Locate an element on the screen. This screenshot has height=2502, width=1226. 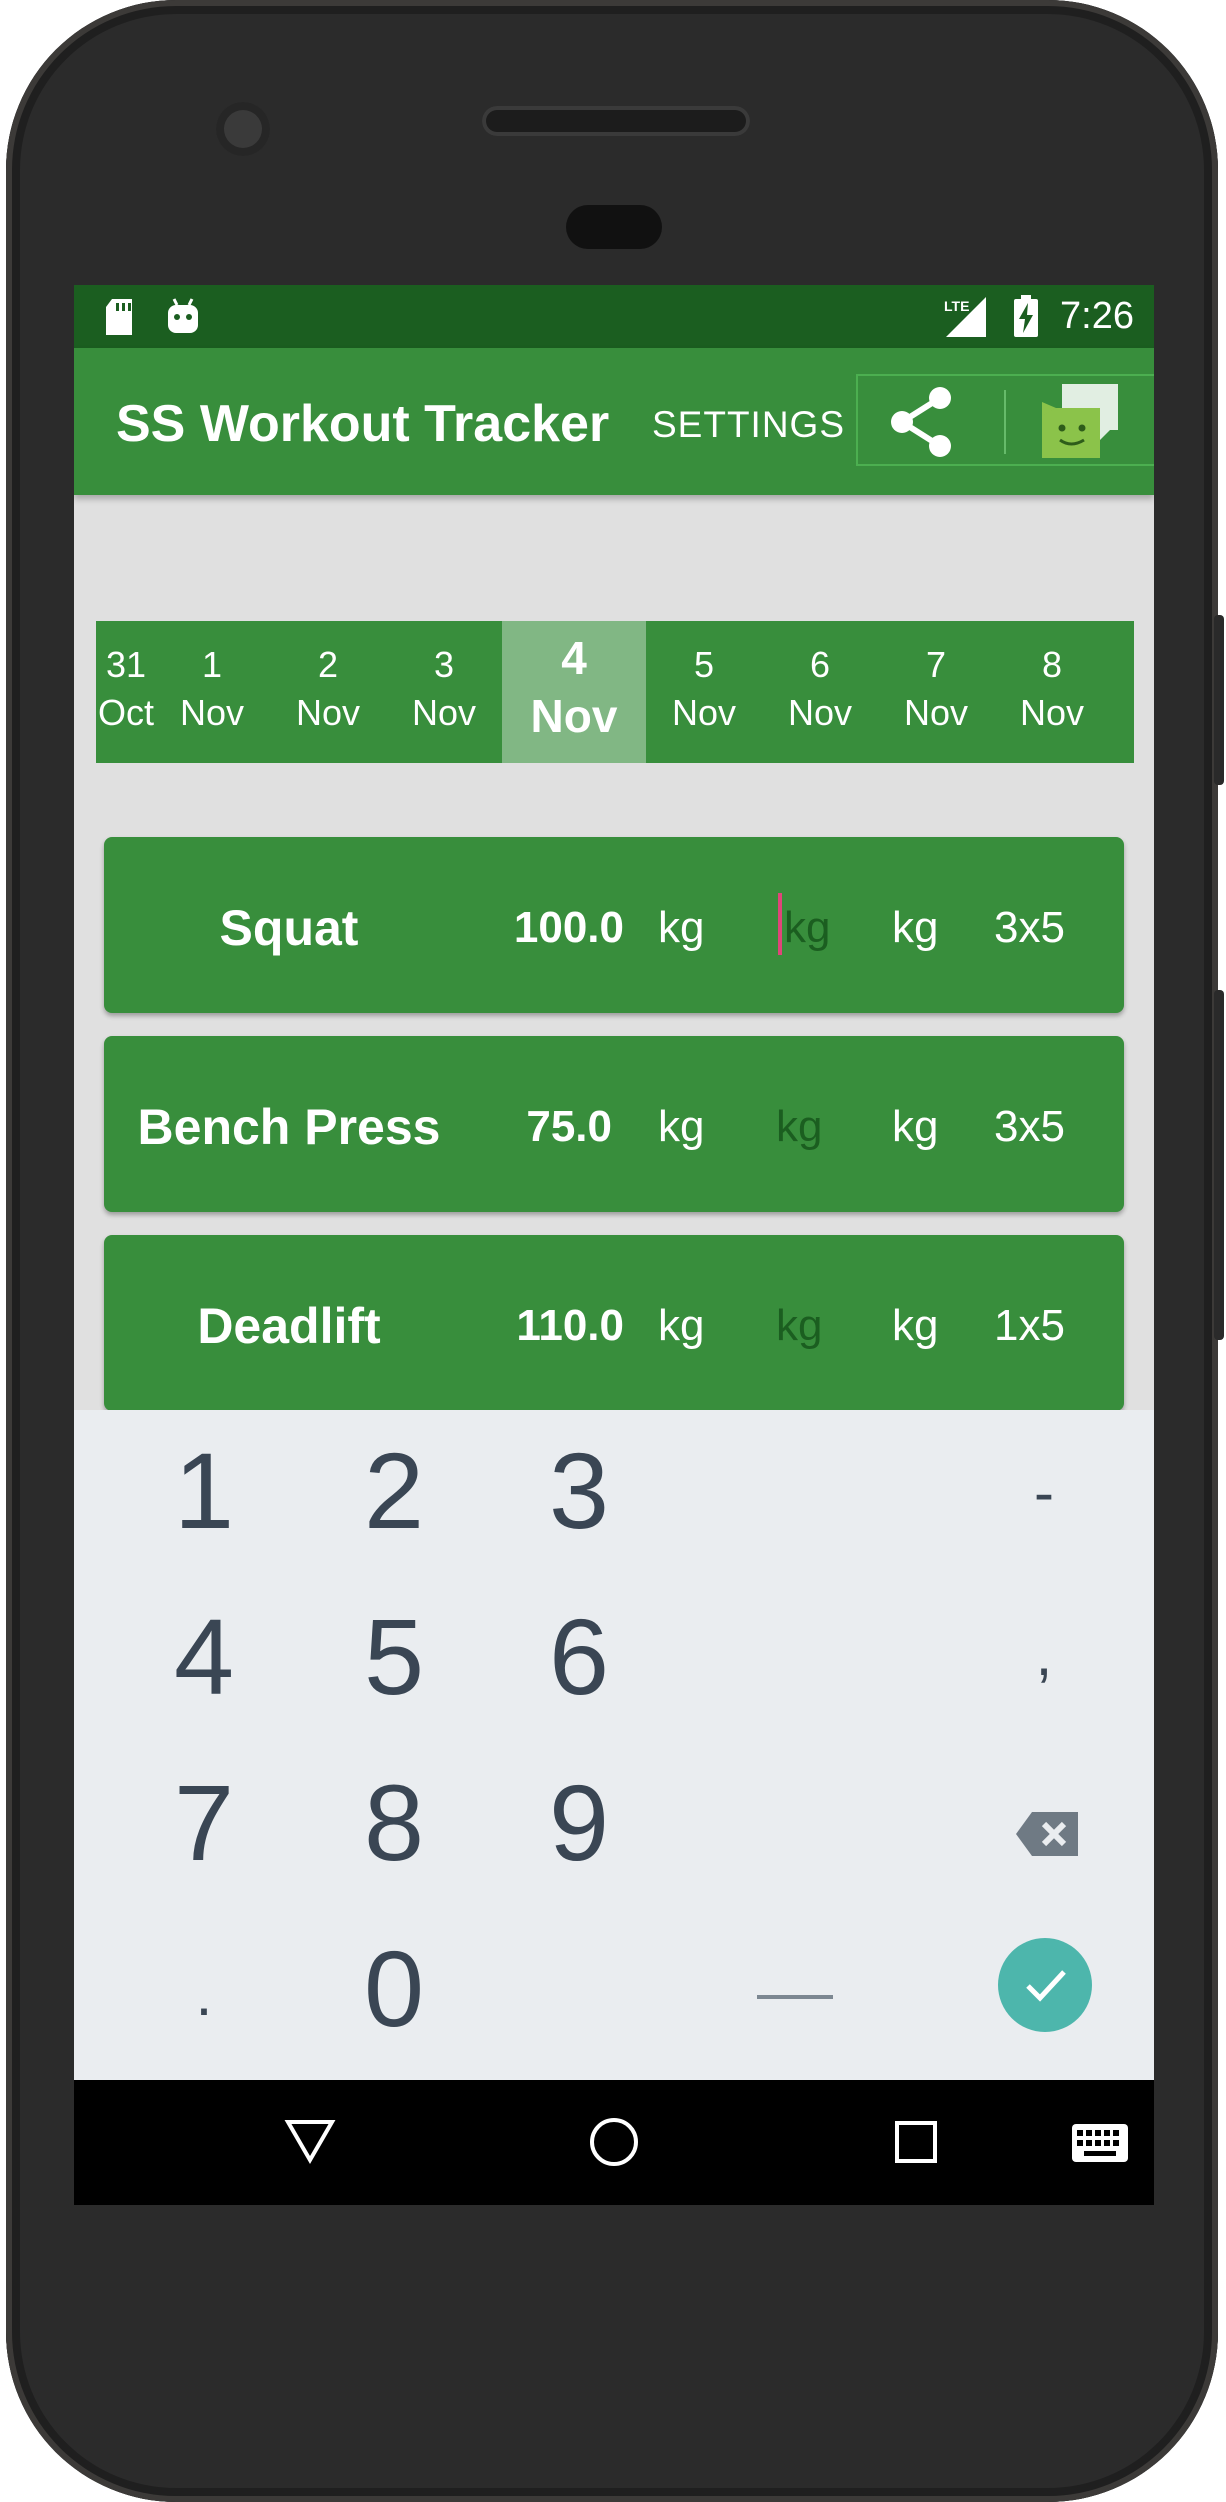
exercise-weight: 110.0 is located at coordinates (554, 1326).